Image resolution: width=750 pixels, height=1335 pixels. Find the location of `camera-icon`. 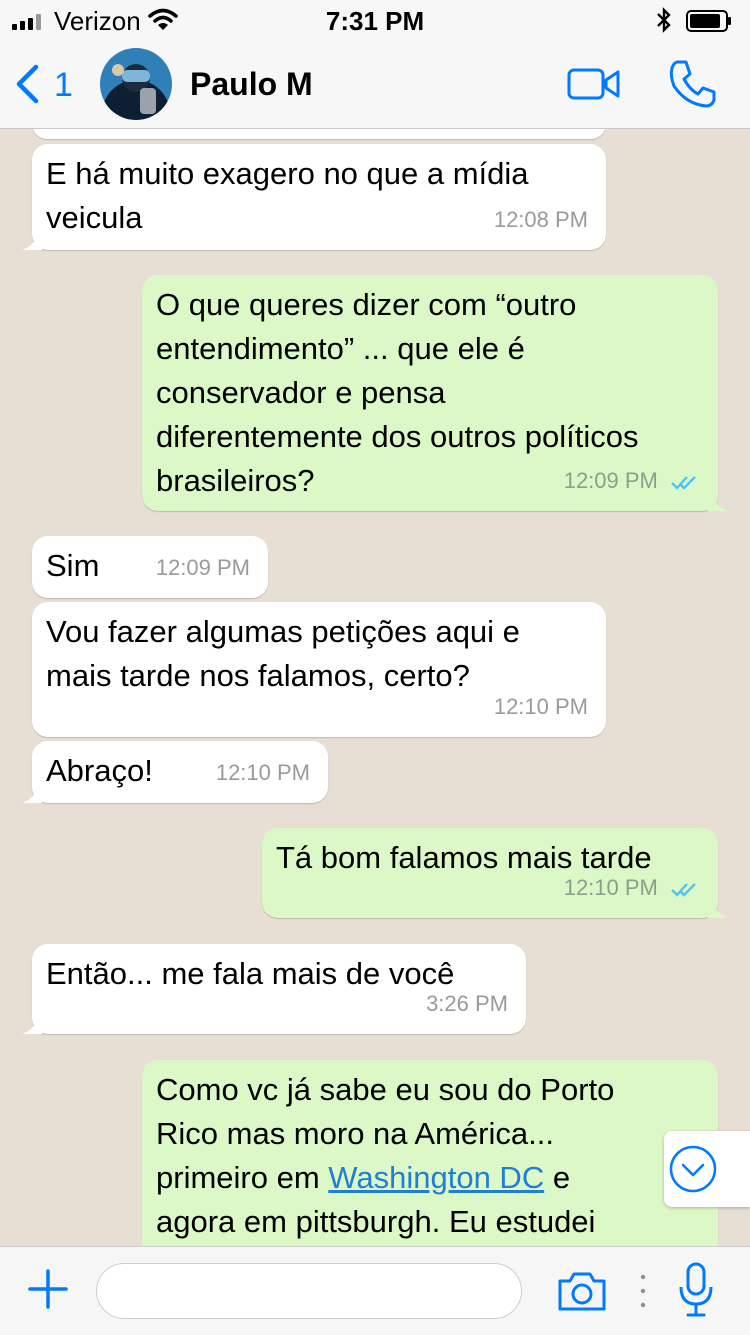

camera-icon is located at coordinates (582, 1291).